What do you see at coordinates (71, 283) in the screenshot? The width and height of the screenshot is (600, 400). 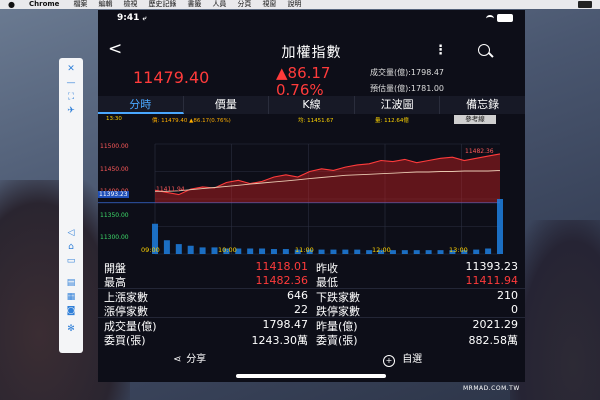 I see `rotate-icon: ▤` at bounding box center [71, 283].